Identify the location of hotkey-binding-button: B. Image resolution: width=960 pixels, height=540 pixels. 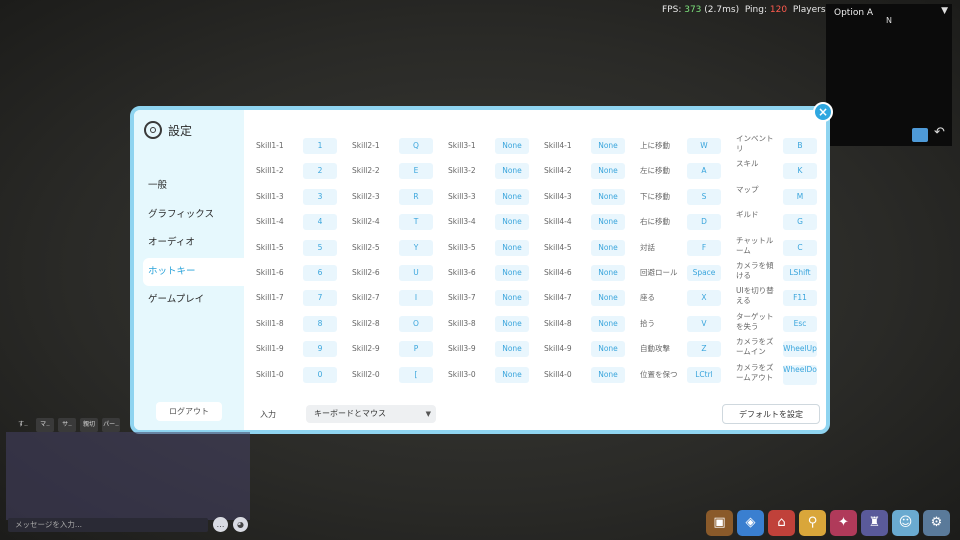
(800, 146).